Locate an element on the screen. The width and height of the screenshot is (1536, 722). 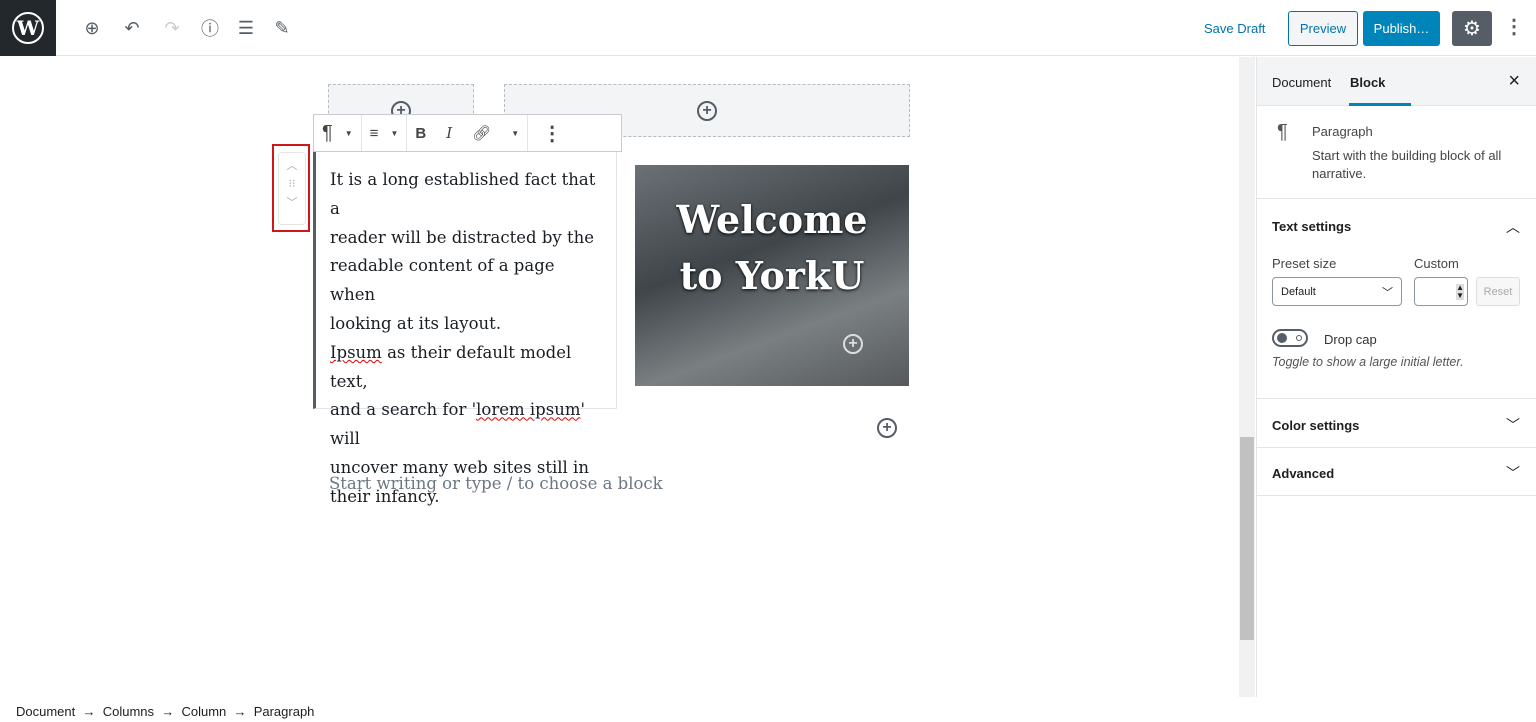
undo-icon: ↶ is located at coordinates (132, 28).